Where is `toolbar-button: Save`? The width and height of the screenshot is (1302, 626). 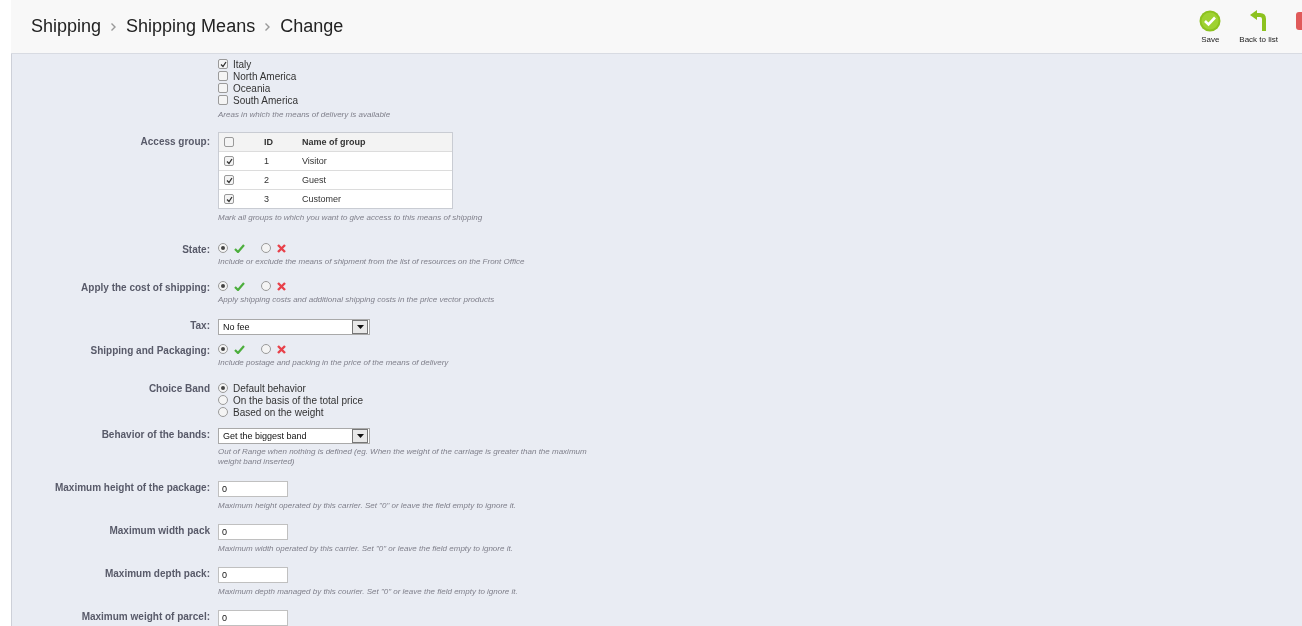
toolbar-button: Save is located at coordinates (1210, 27).